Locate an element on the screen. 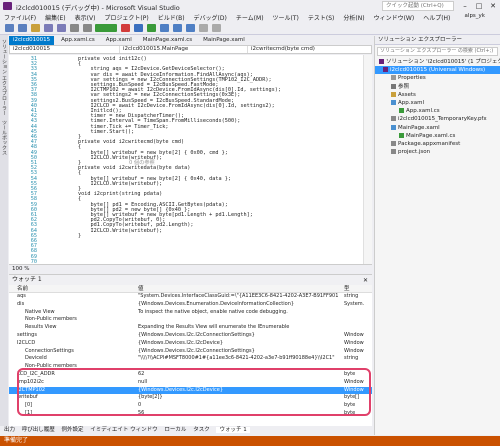 Image resolution: width=500 pixels, height=446 pixels. tree-item-label: MainPage.xaml.cs is located at coordinates (431, 135).